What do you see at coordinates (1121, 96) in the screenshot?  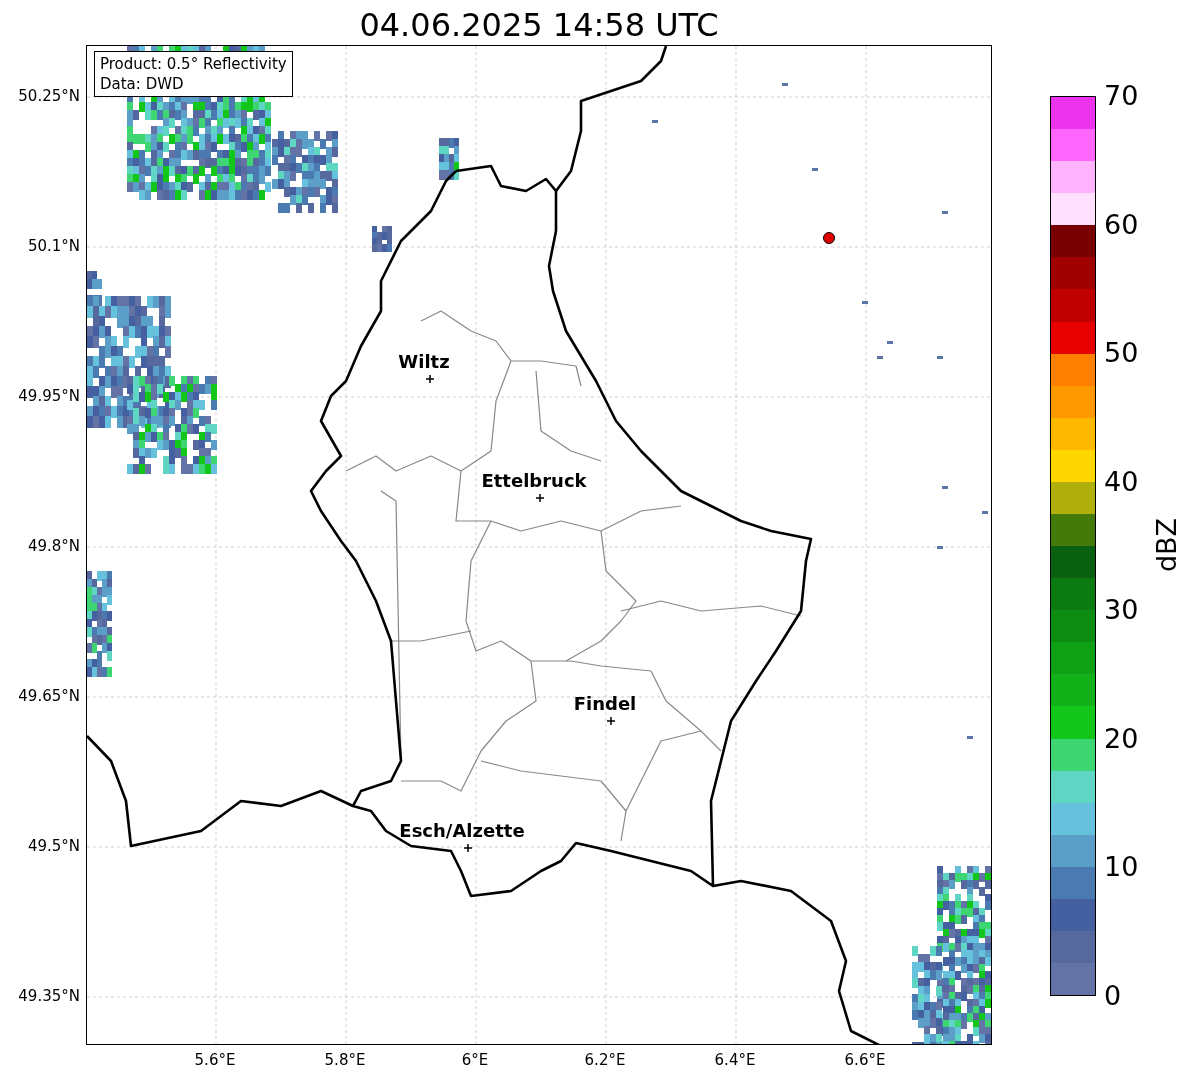 I see `colorbar-tick-label: 70` at bounding box center [1121, 96].